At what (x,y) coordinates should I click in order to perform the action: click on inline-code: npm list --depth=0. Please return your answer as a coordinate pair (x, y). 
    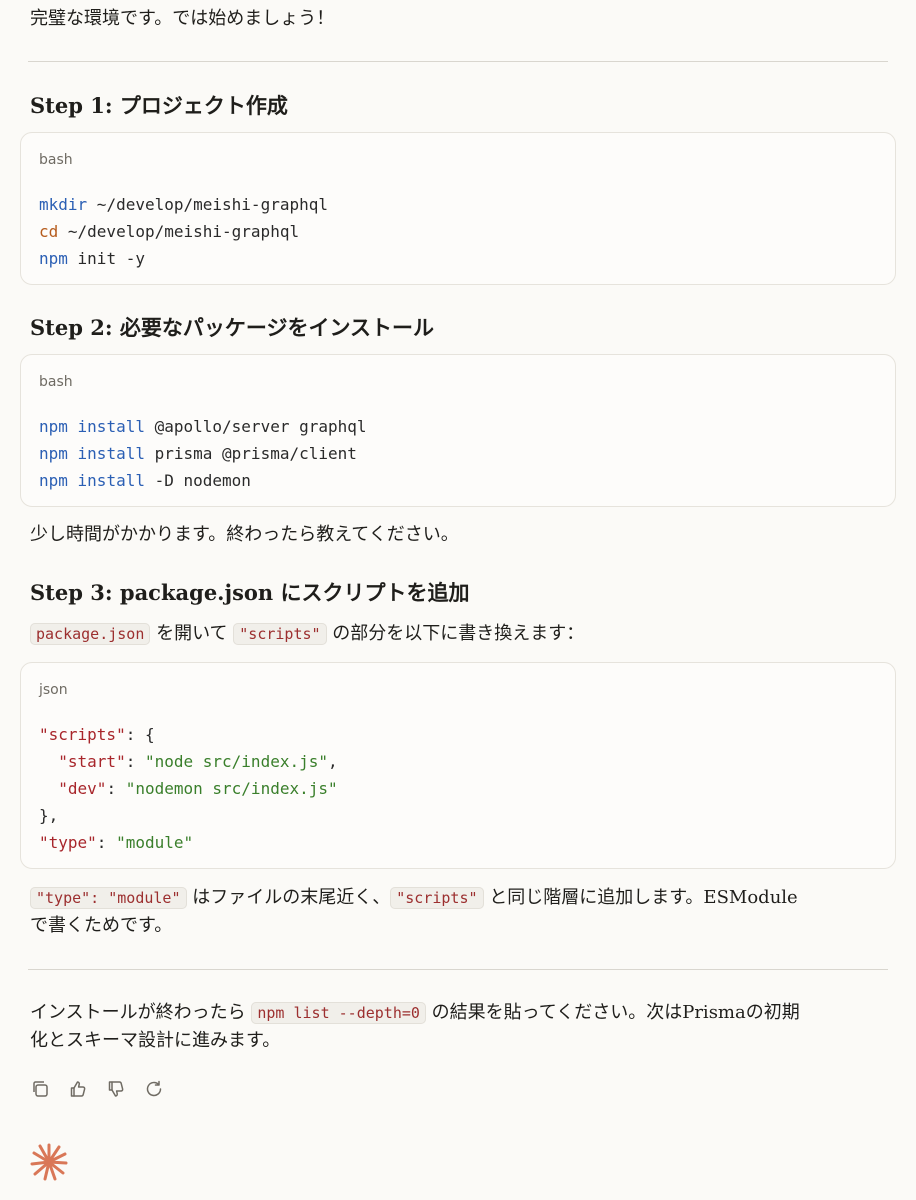
    Looking at the image, I should click on (338, 1013).